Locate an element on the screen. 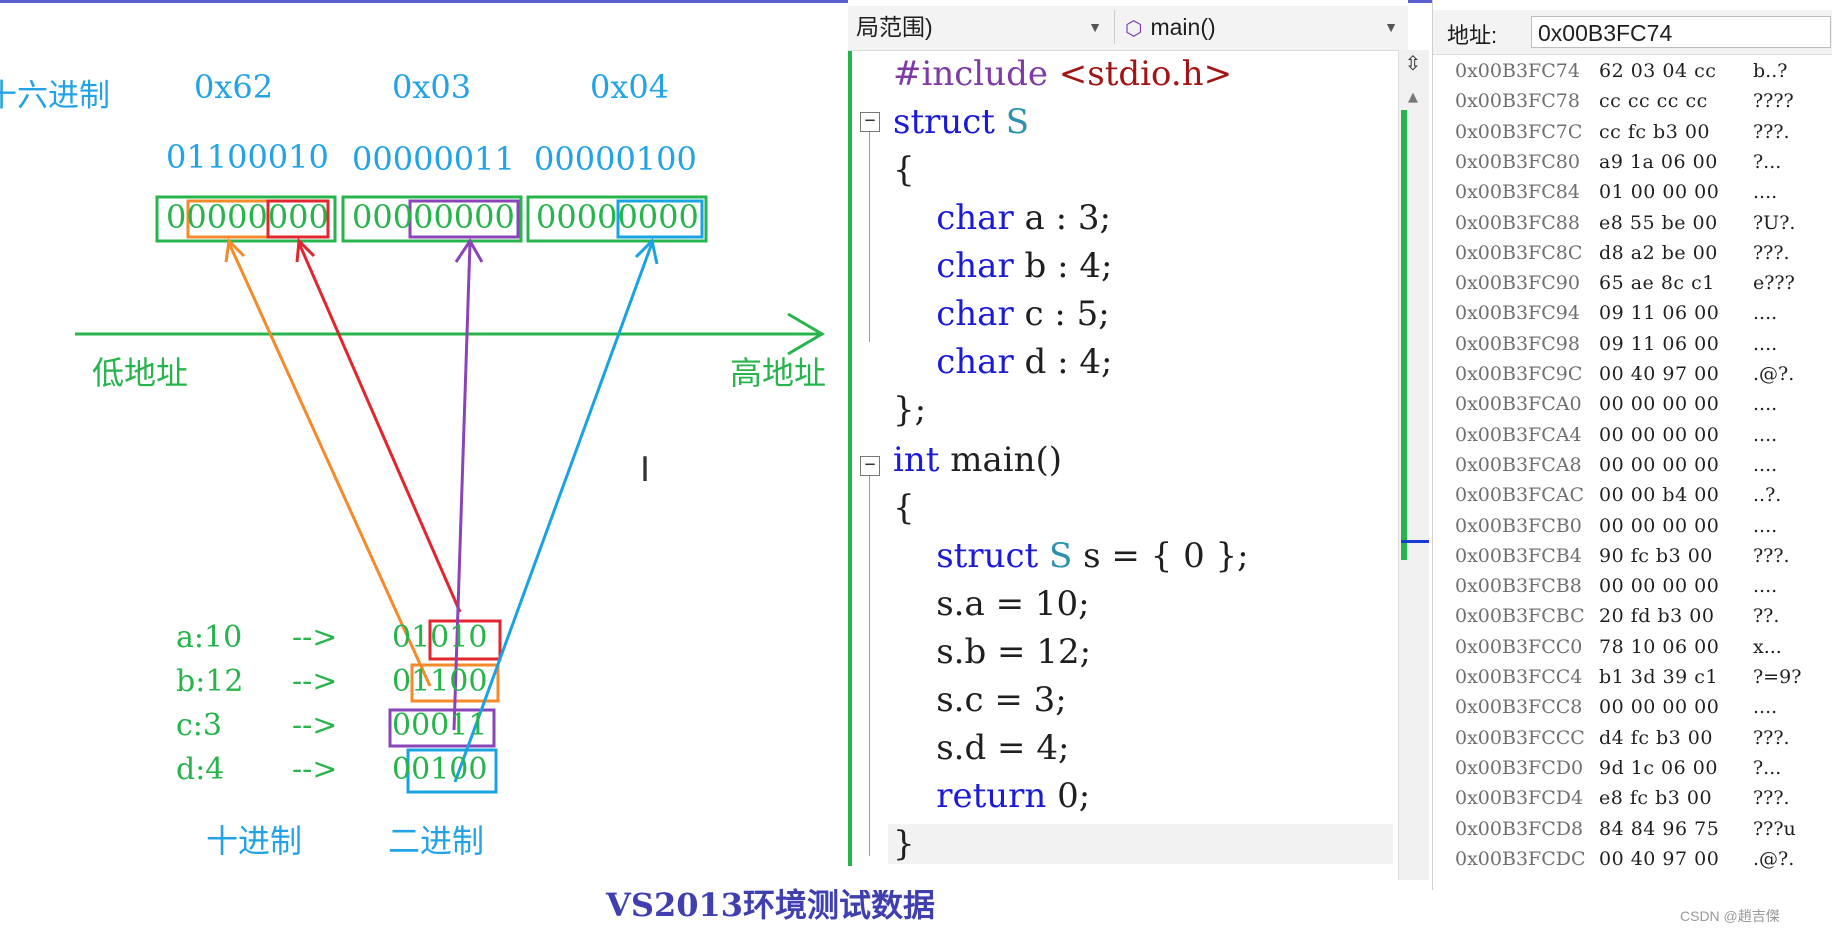 The image size is (1832, 936). memory-address: 0x00B3FC88 is located at coordinates (1517, 222).